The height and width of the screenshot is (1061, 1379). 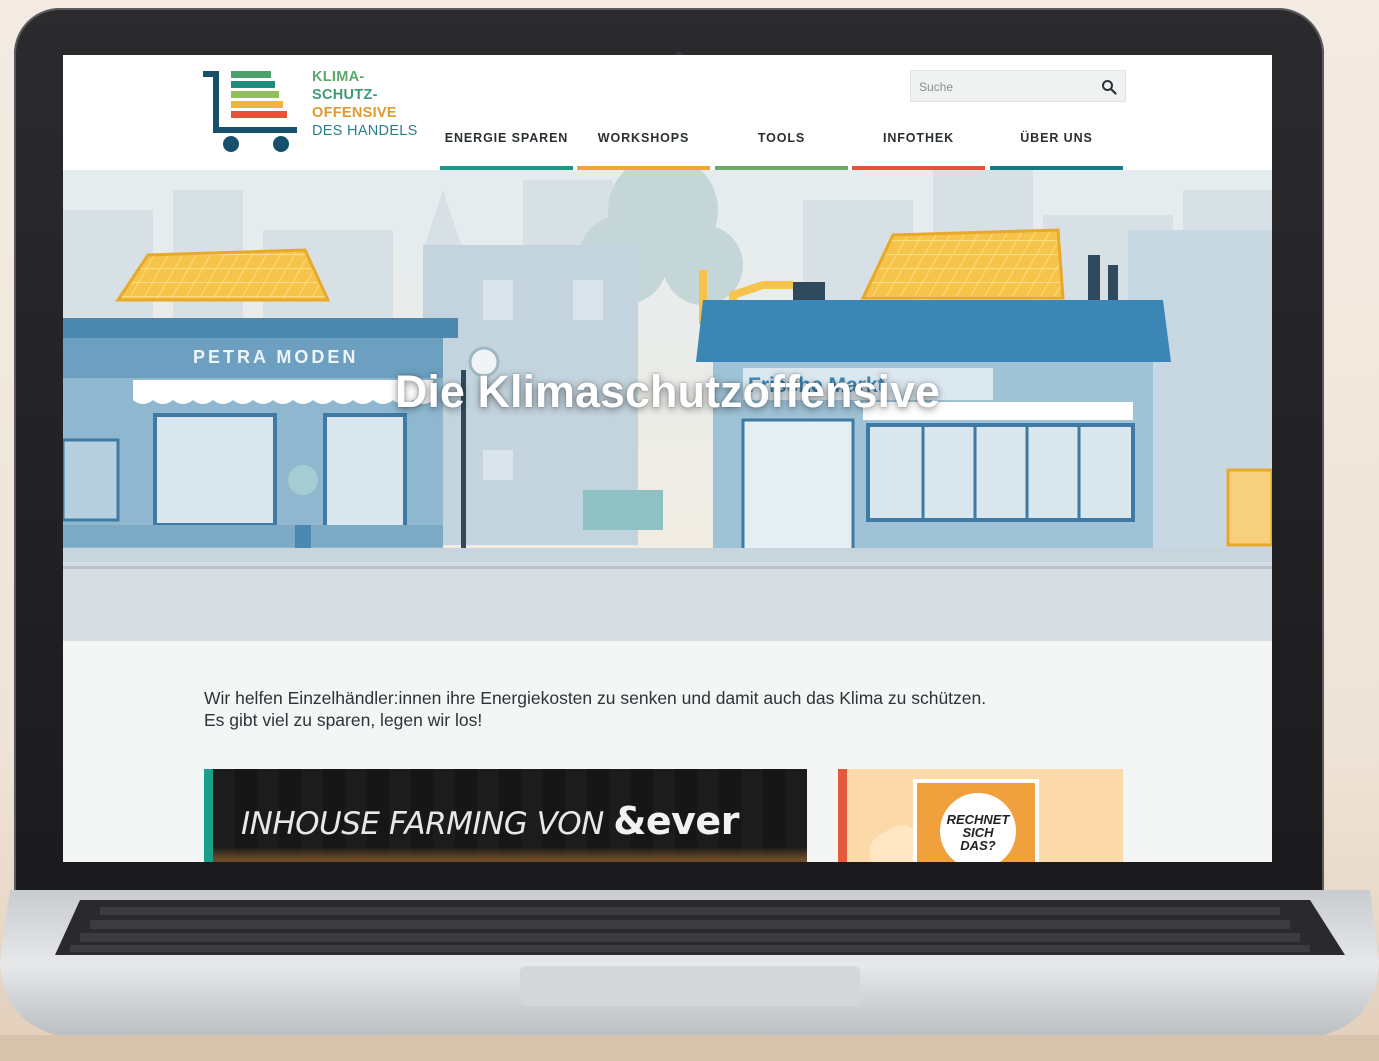 What do you see at coordinates (338, 77) in the screenshot?
I see `logo-line-1: KLIMA-` at bounding box center [338, 77].